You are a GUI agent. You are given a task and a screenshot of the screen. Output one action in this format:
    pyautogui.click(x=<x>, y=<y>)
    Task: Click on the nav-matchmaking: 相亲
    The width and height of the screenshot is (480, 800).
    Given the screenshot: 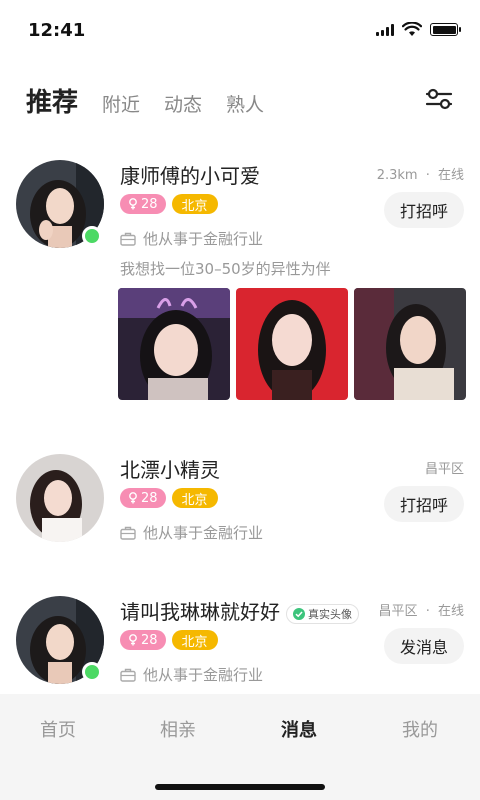 What is the action you would take?
    pyautogui.click(x=178, y=729)
    